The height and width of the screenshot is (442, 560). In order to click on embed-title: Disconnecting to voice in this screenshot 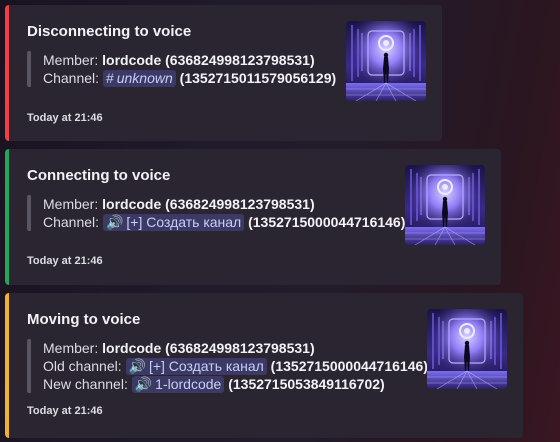, I will do `click(109, 31)`.